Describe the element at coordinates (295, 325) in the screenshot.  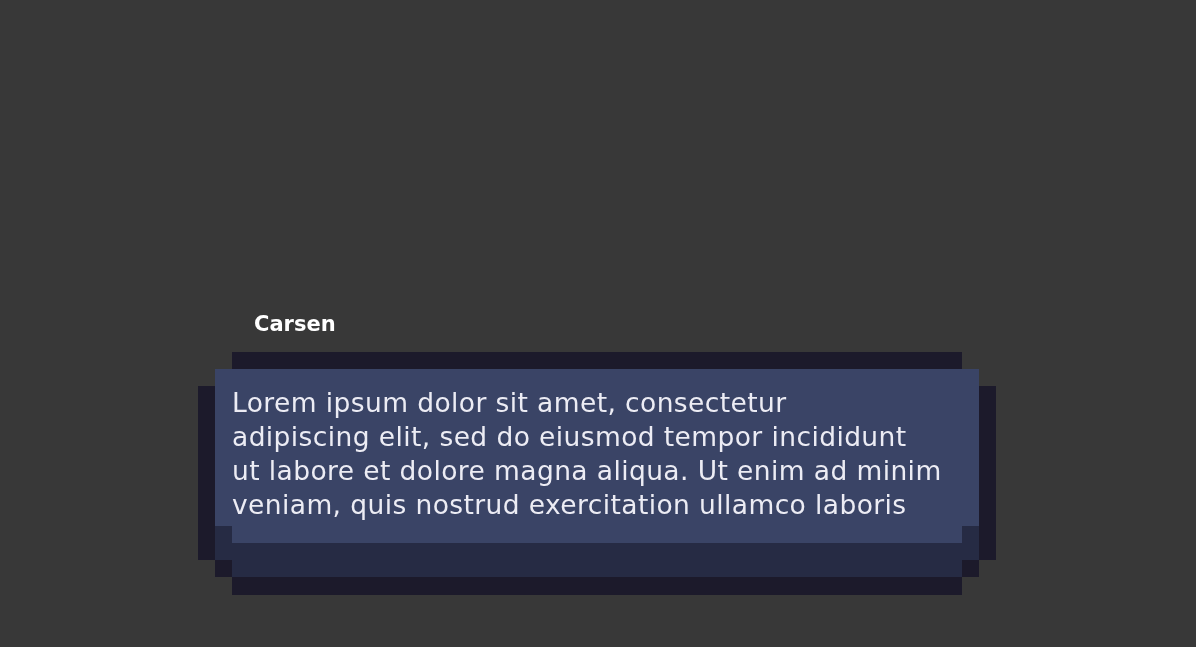
I see `speaker-name: Carsen` at that location.